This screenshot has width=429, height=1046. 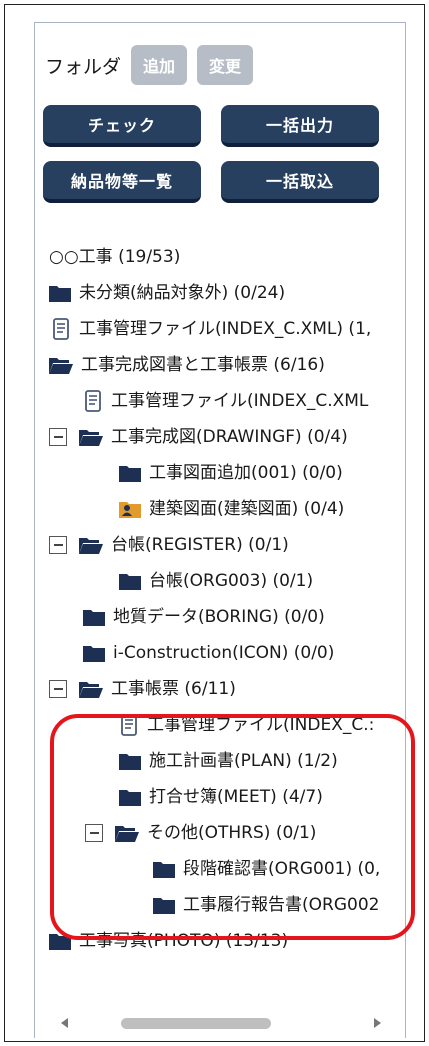 I want to click on tree-label: 未分類(納品対象外) (0/24), so click(x=182, y=293).